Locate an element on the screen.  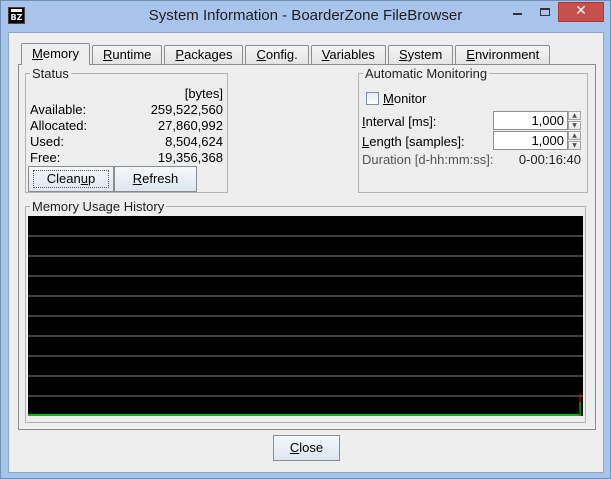
tab-label: System is located at coordinates (420, 54).